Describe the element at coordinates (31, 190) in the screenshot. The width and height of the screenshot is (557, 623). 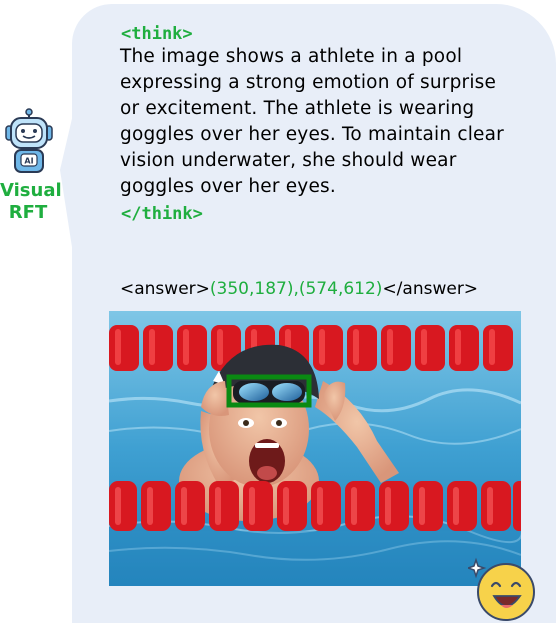
I see `agent-label-line1: Visual` at that location.